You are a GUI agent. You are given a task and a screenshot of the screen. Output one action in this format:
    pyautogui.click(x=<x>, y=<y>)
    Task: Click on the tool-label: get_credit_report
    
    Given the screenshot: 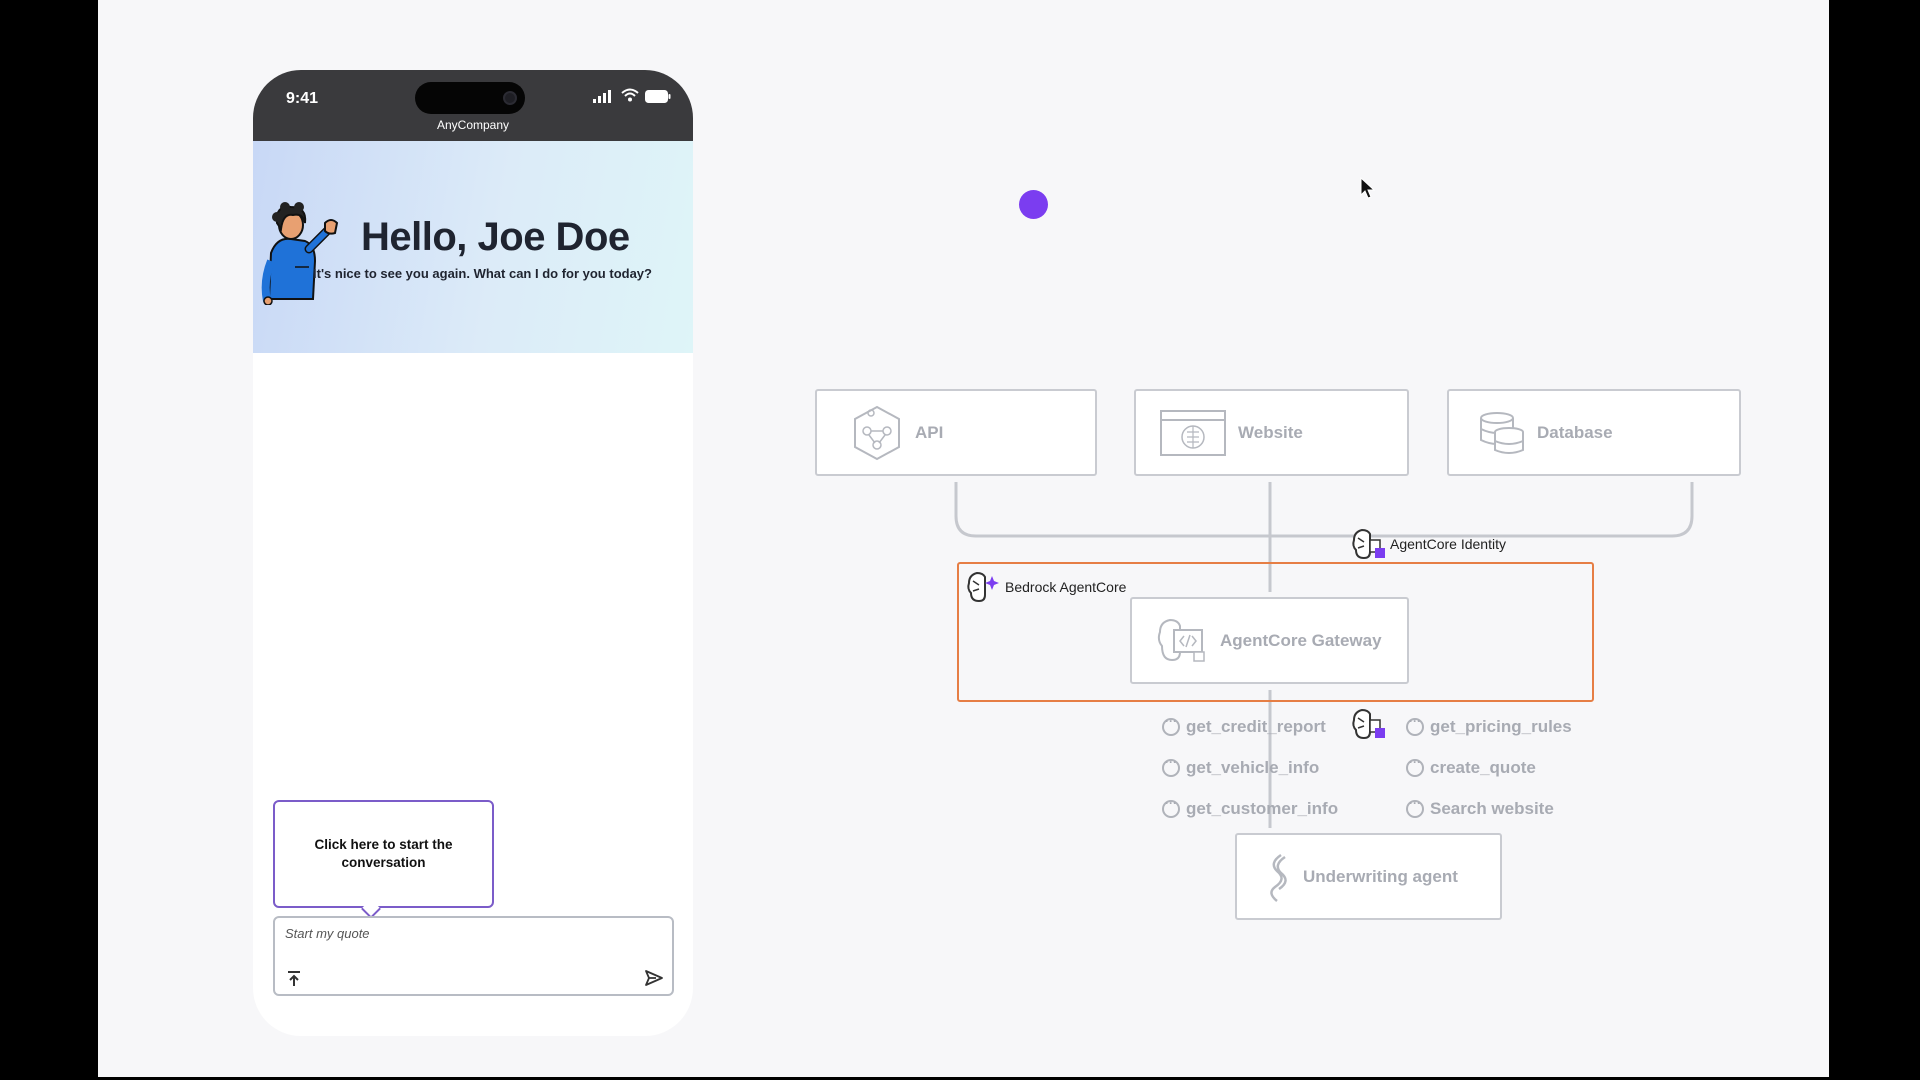 What is the action you would take?
    pyautogui.click(x=1256, y=726)
    